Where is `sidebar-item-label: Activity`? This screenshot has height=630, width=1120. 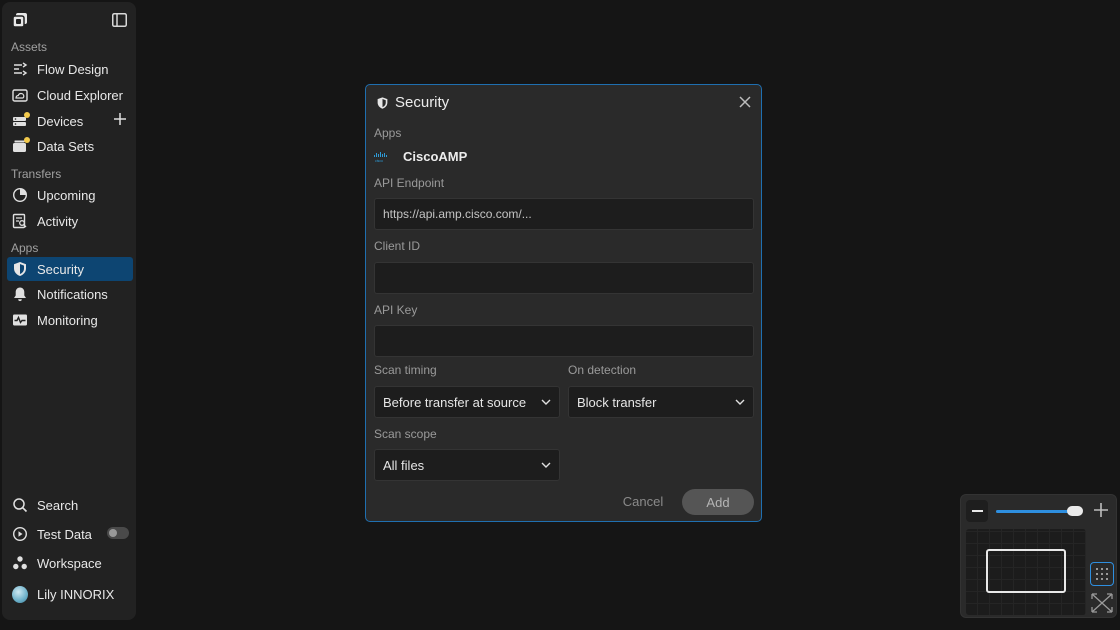
sidebar-item-label: Activity is located at coordinates (58, 221).